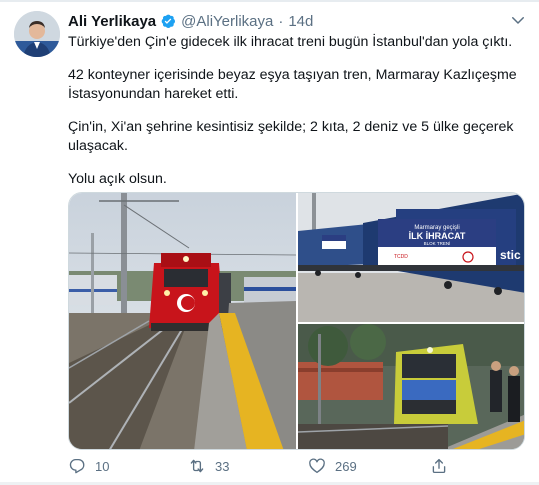  What do you see at coordinates (77, 466) in the screenshot?
I see `reply-icon` at bounding box center [77, 466].